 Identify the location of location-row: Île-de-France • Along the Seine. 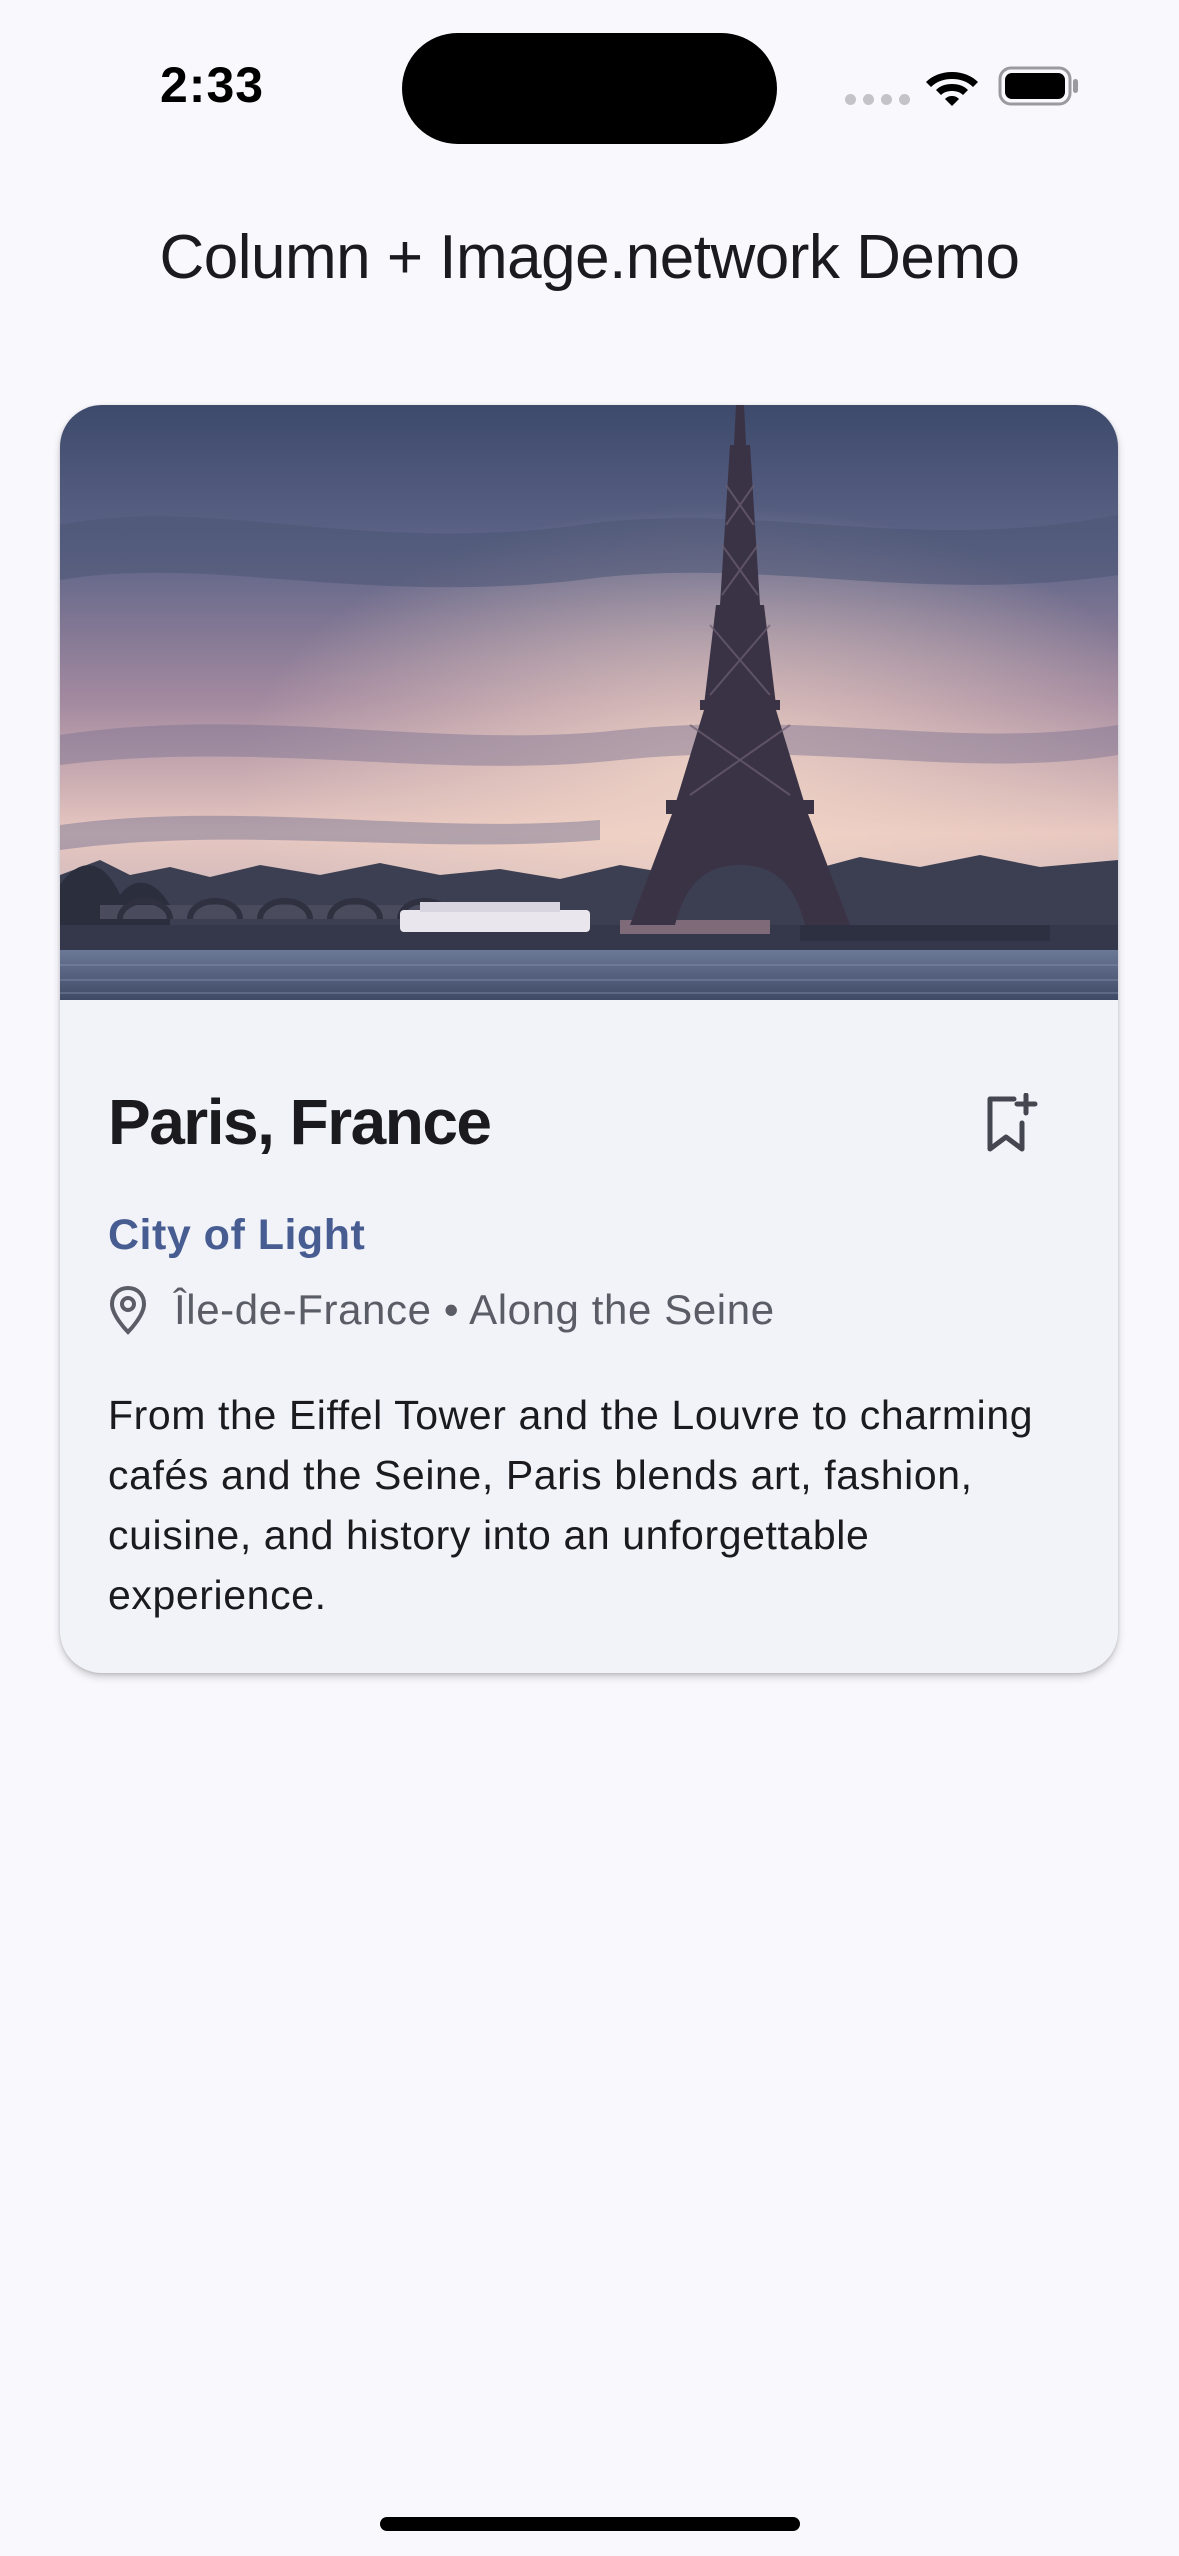
(441, 1310).